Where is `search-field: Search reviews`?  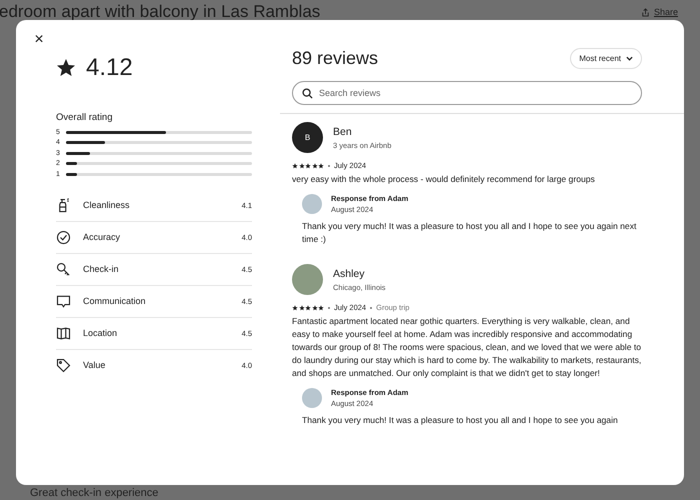
search-field: Search reviews is located at coordinates (467, 93).